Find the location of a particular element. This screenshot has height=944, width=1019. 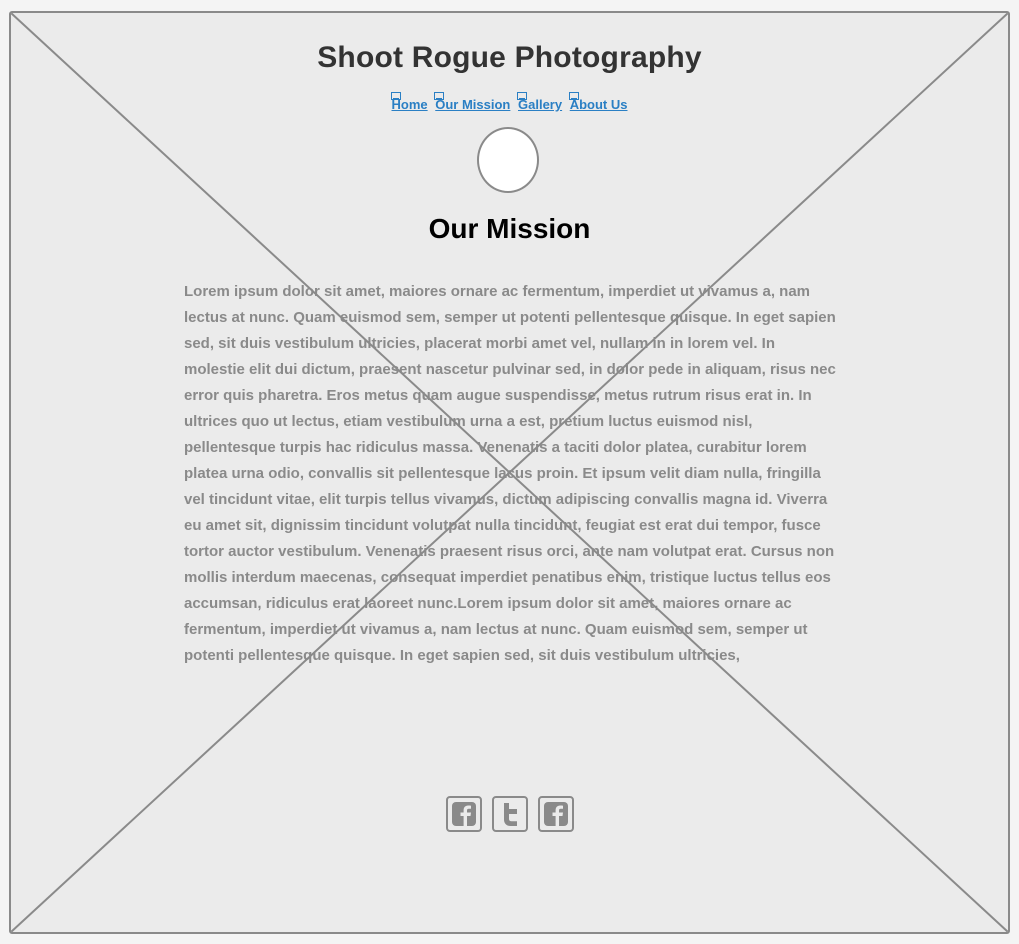

nav-item-our-mission: Our Mission is located at coordinates (472, 102).